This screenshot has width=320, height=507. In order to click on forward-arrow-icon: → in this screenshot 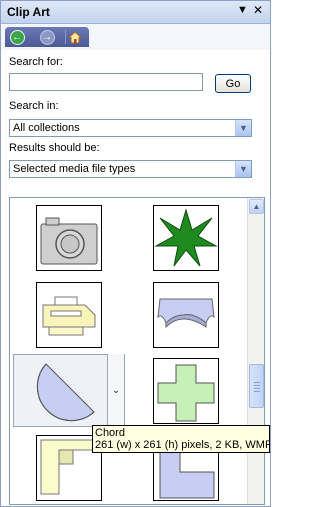, I will do `click(47, 37)`.